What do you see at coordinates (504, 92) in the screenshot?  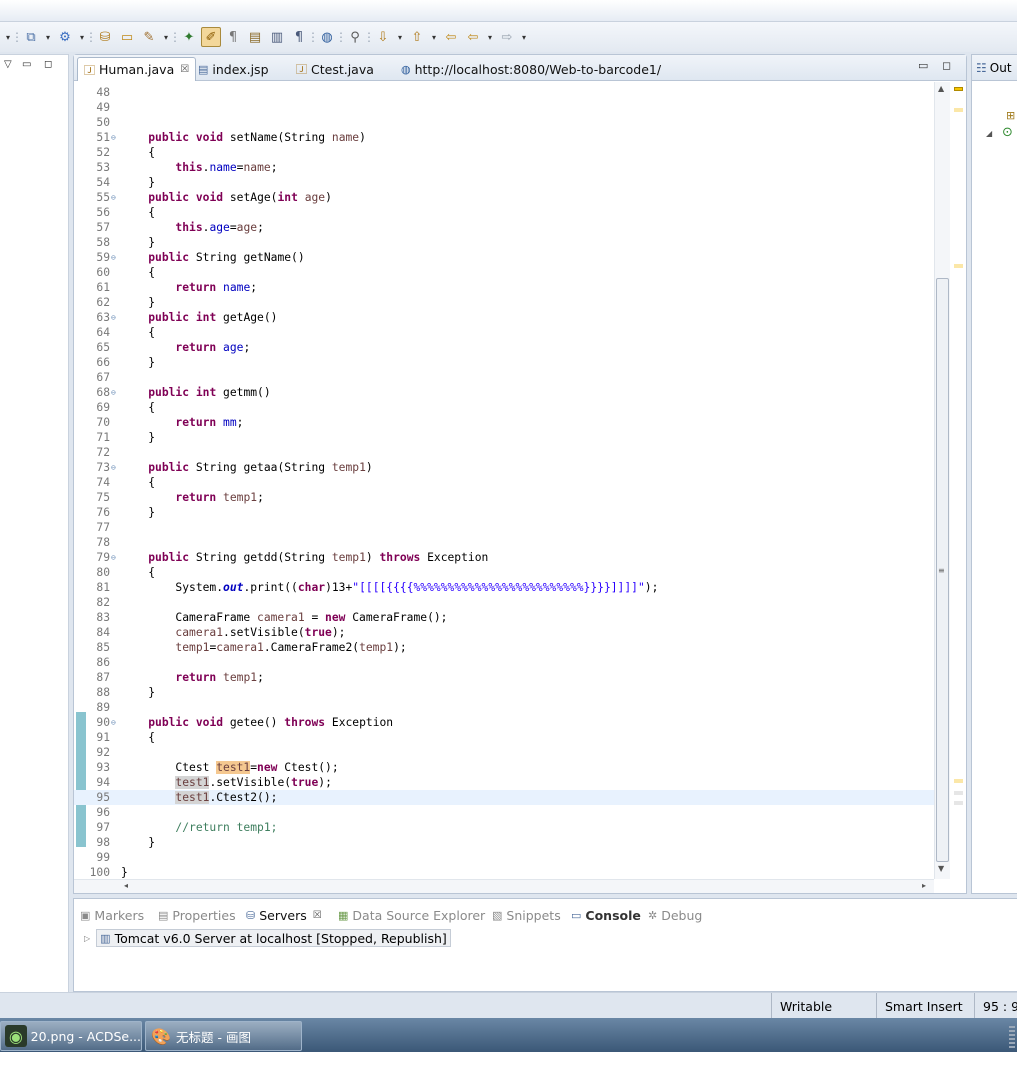 I see `code-line: 48` at bounding box center [504, 92].